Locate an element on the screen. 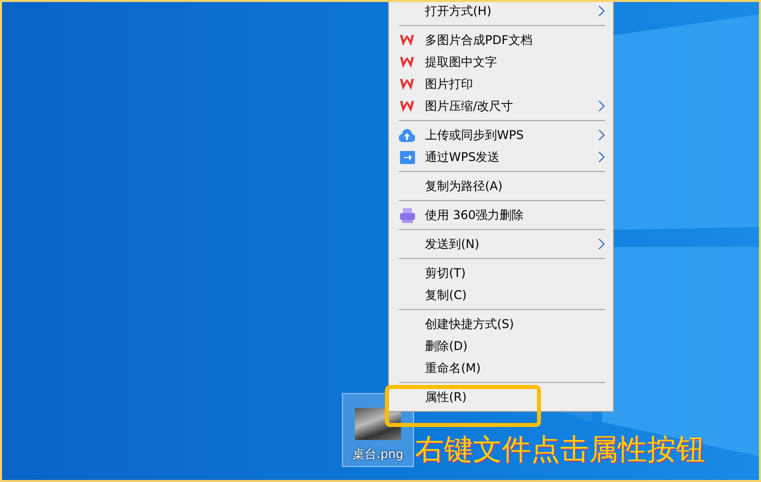 The width and height of the screenshot is (761, 482). menu-item: 创建快捷方式(S) is located at coordinates (501, 324).